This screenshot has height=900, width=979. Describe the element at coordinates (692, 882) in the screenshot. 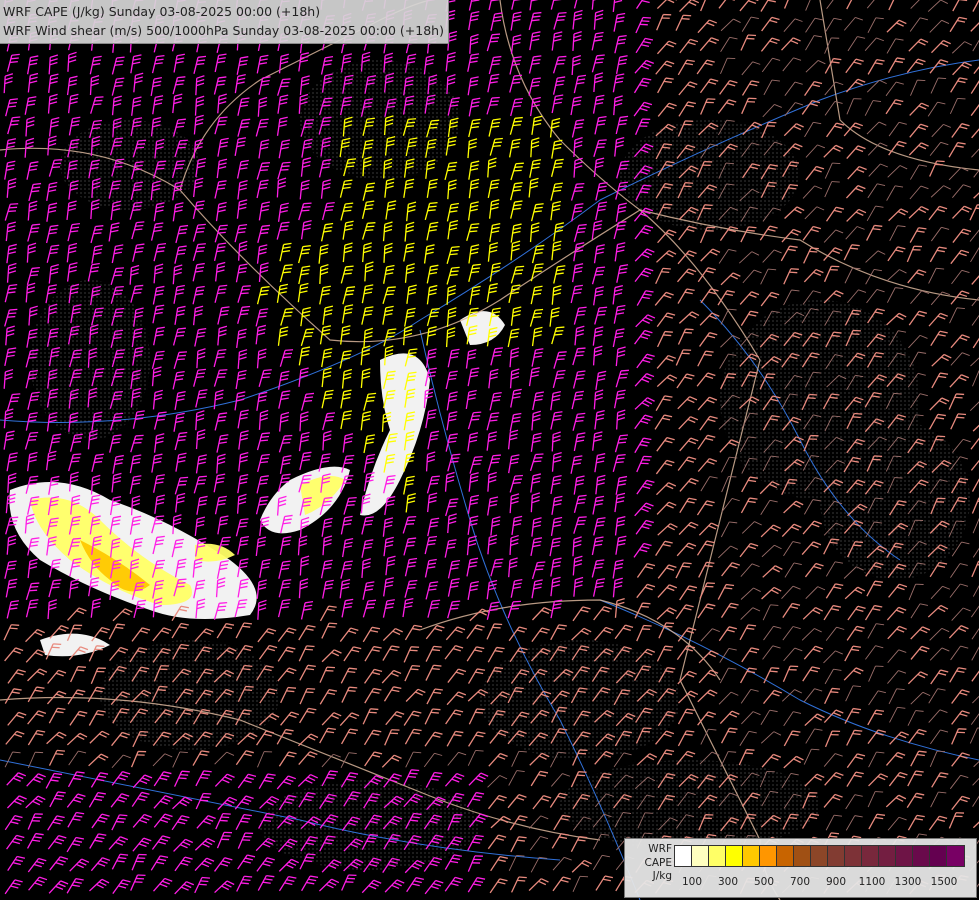

I see `legend-tick: 100` at that location.